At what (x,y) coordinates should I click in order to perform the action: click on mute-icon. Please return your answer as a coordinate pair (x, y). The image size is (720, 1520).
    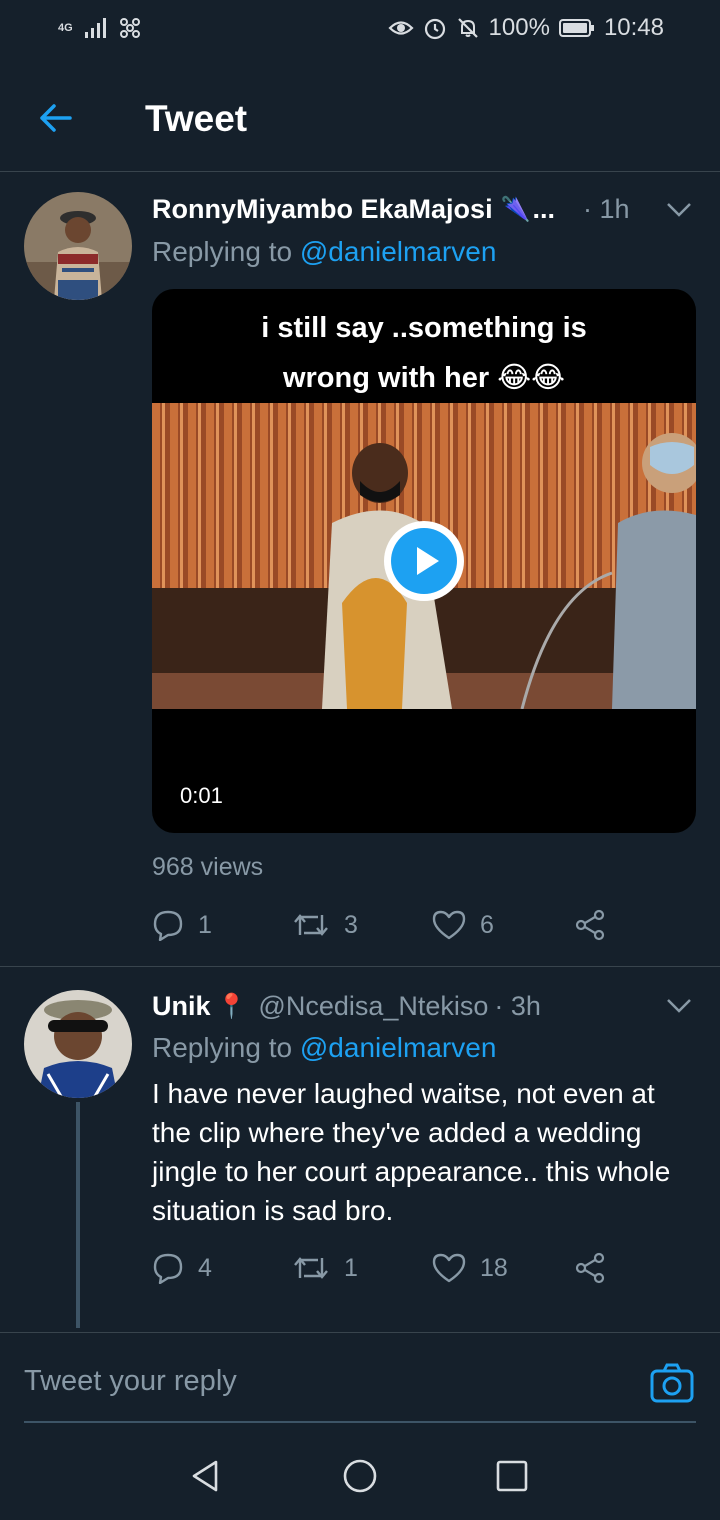
    Looking at the image, I should click on (467, 28).